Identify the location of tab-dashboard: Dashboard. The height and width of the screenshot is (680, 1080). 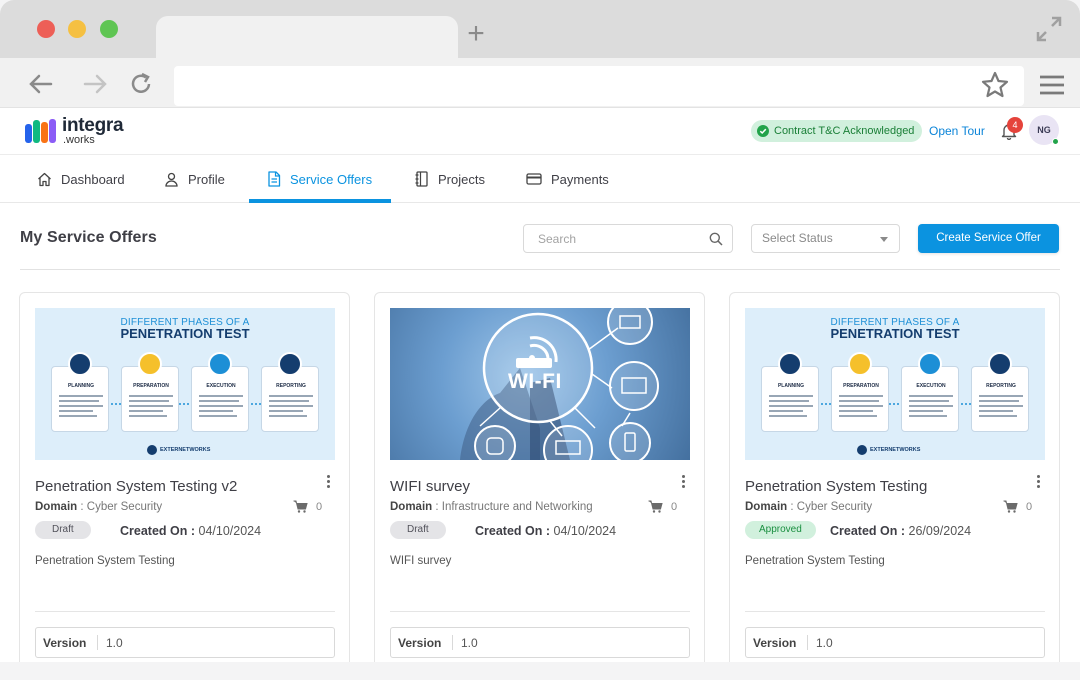
(81, 179).